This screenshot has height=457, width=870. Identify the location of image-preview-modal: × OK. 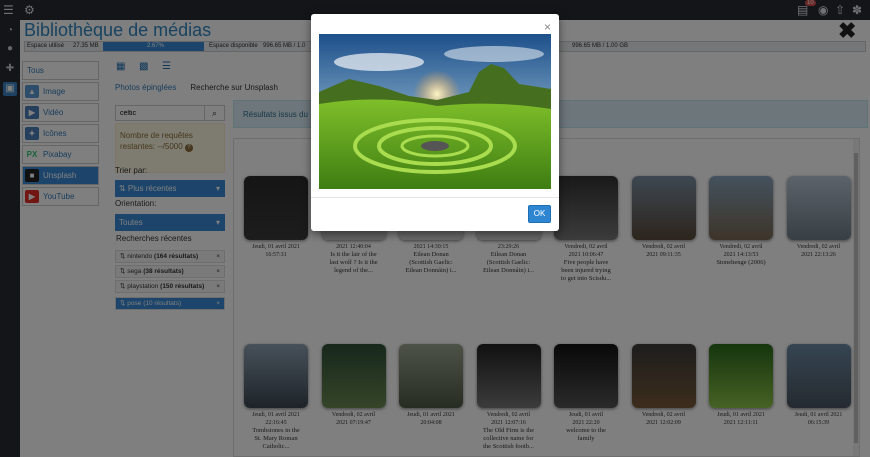
(435, 122).